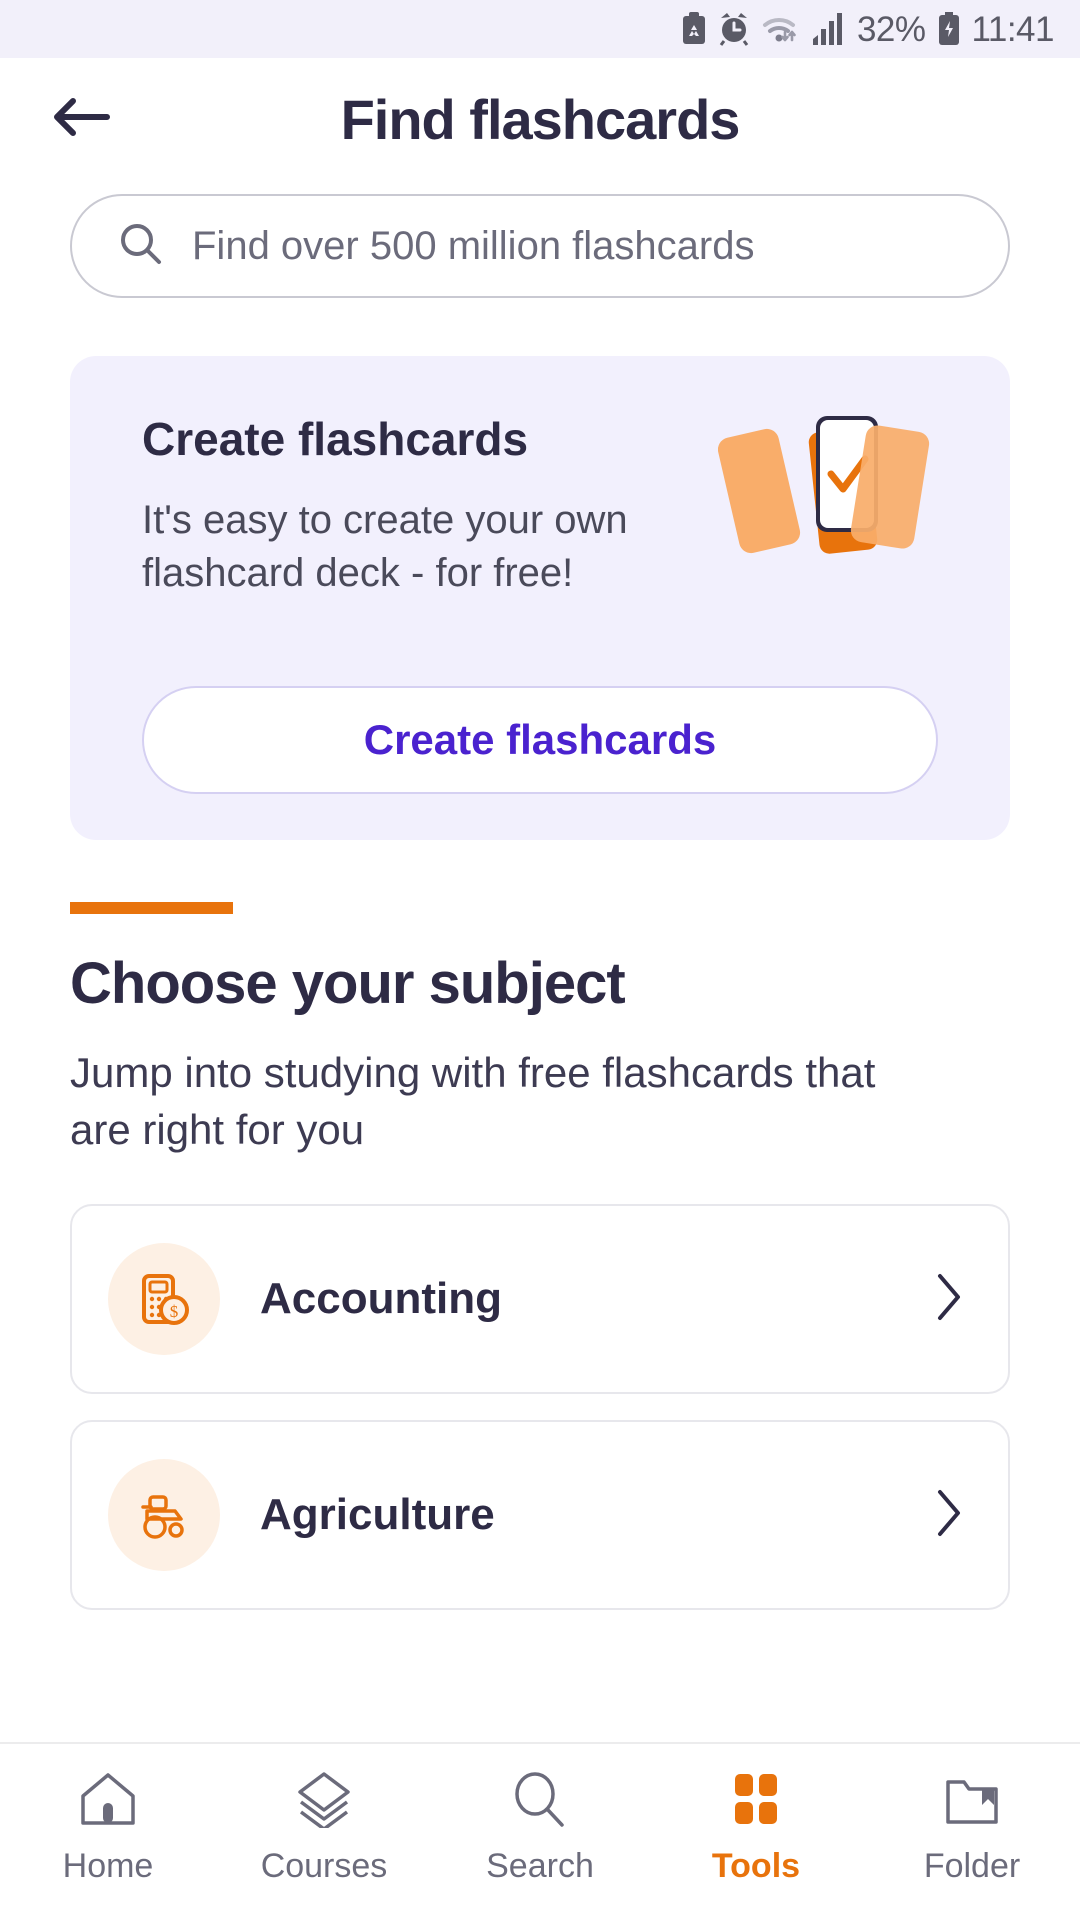 The image size is (1080, 1920). I want to click on clock-label: 11:41, so click(1013, 29).